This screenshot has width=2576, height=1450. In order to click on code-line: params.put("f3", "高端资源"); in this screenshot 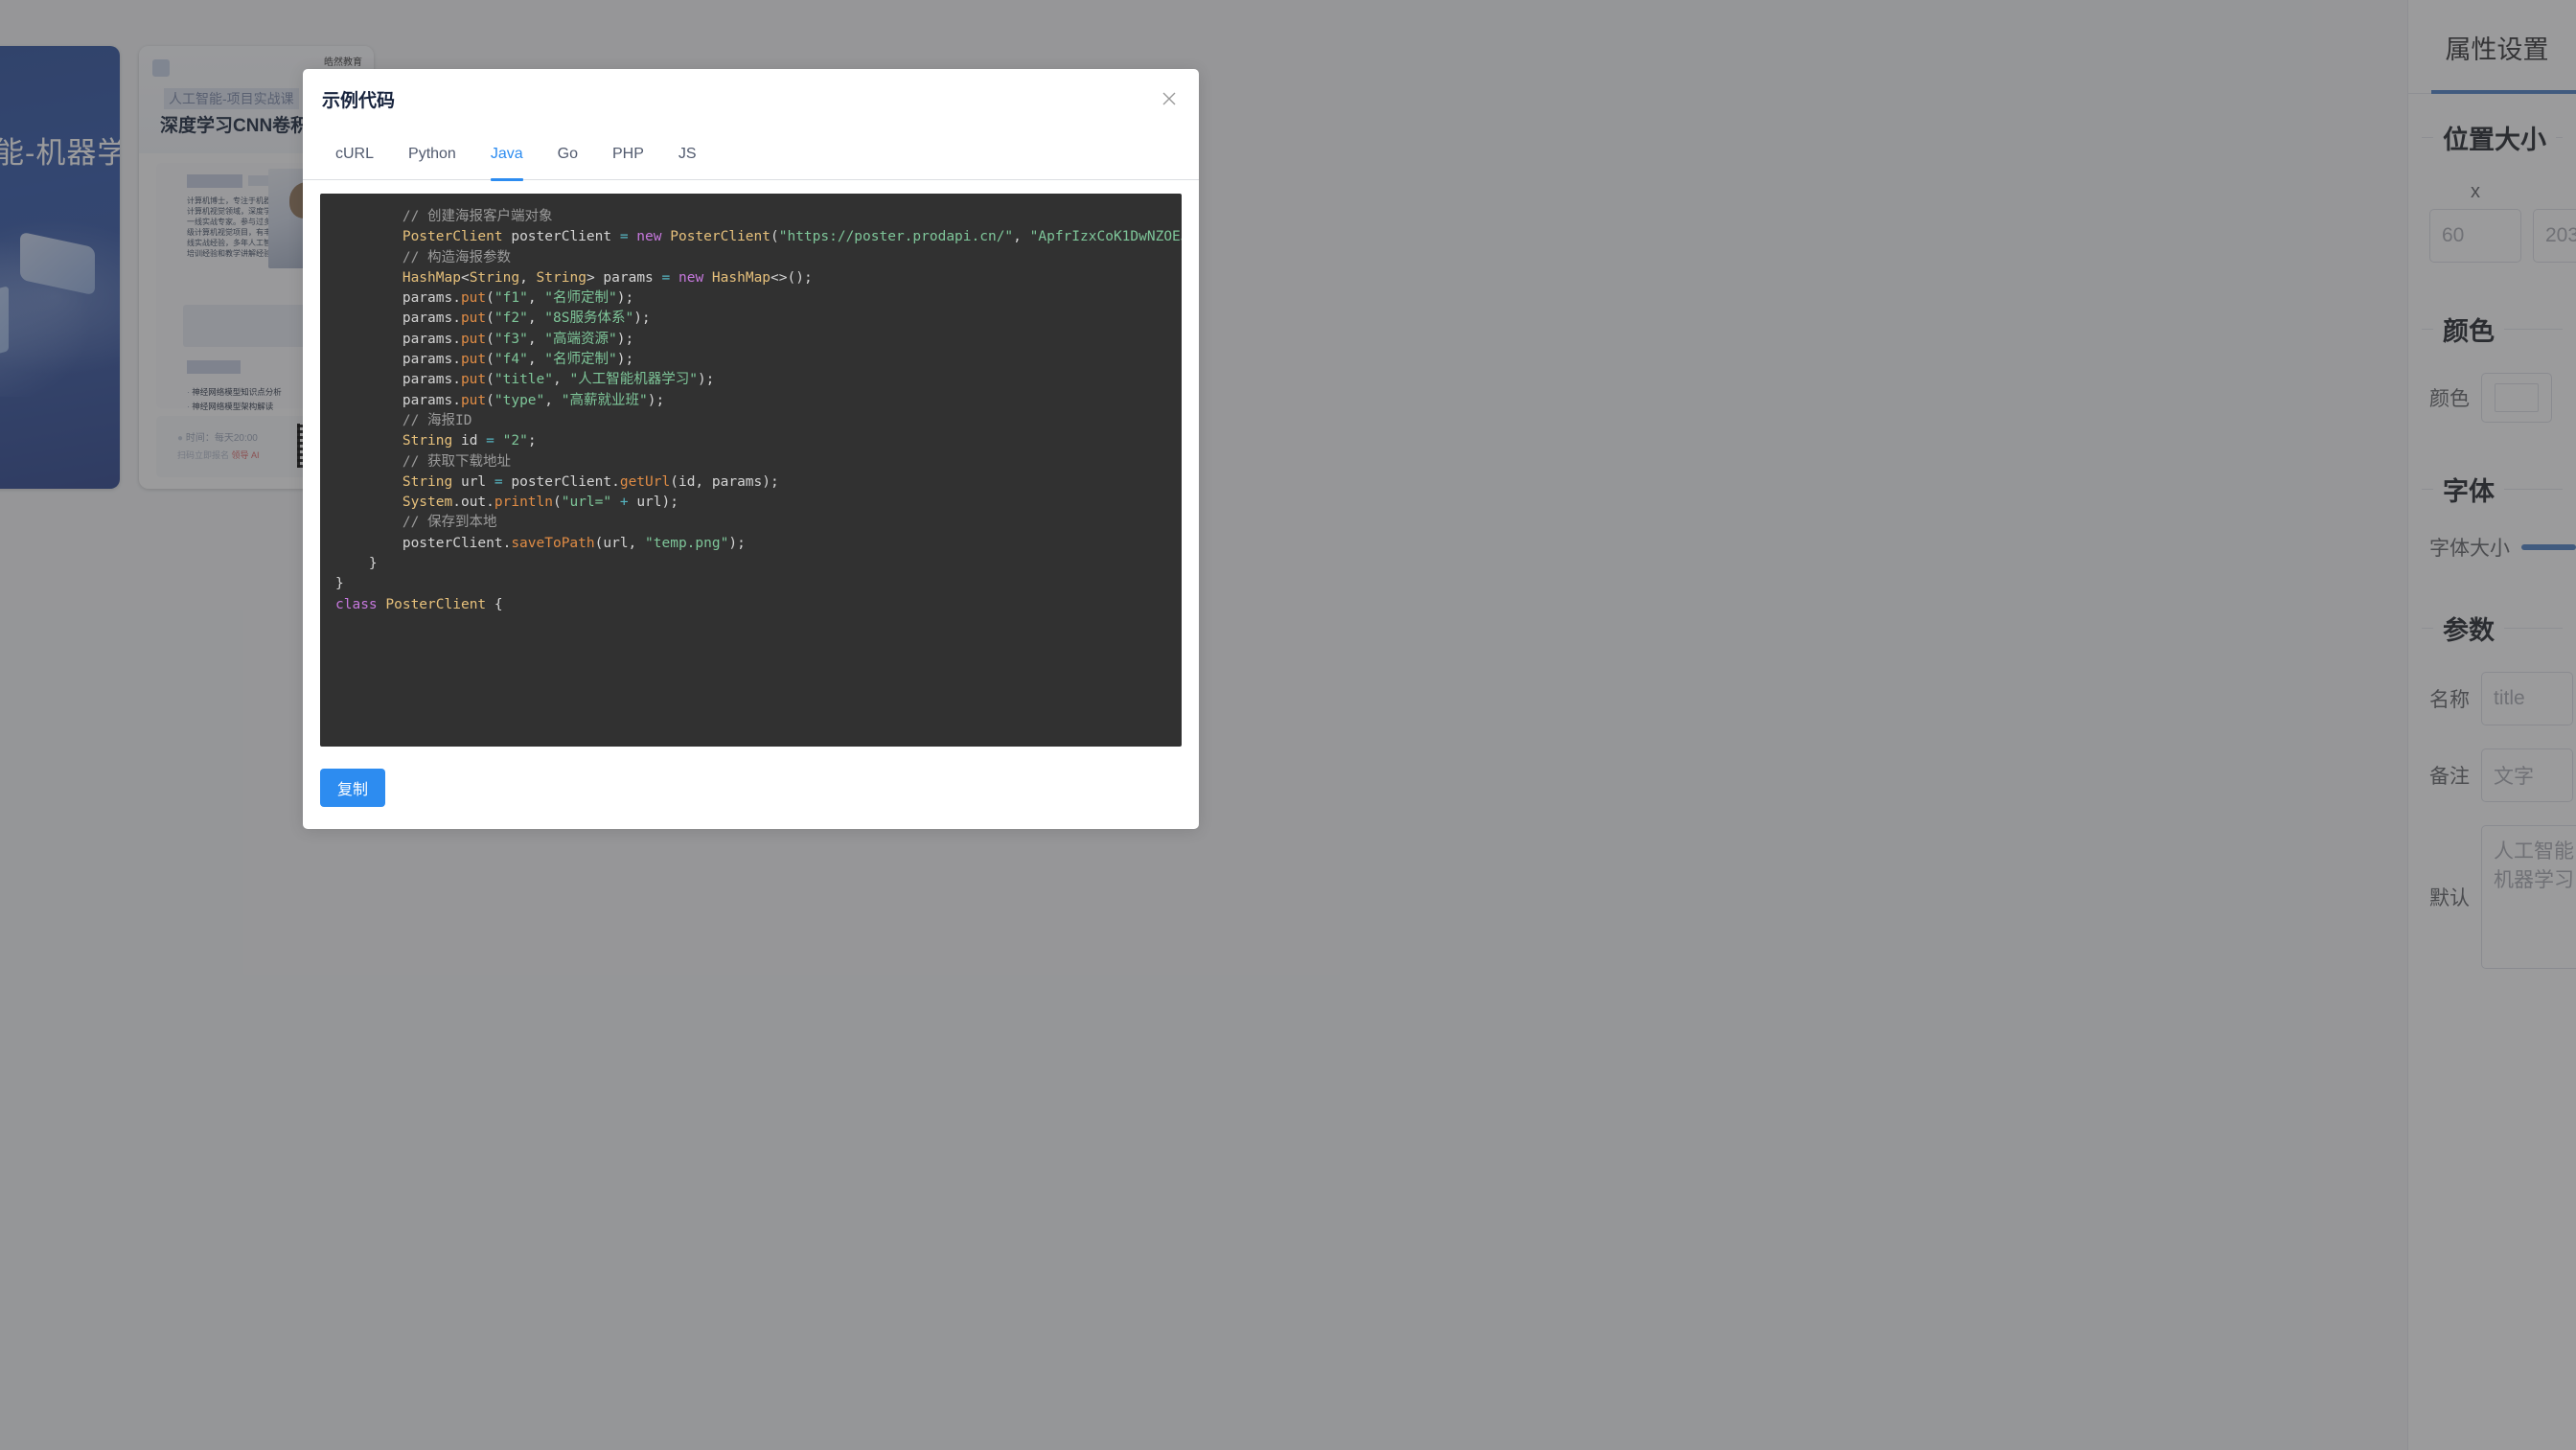, I will do `click(484, 339)`.